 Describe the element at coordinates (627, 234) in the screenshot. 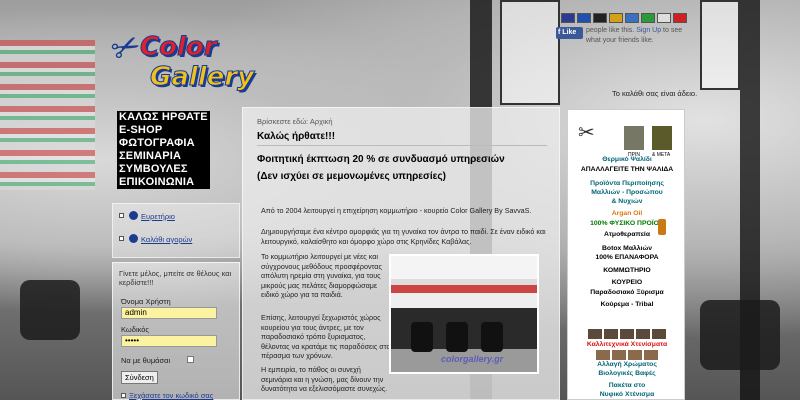

I see `ad-line: Ατμοθεραπεία` at that location.